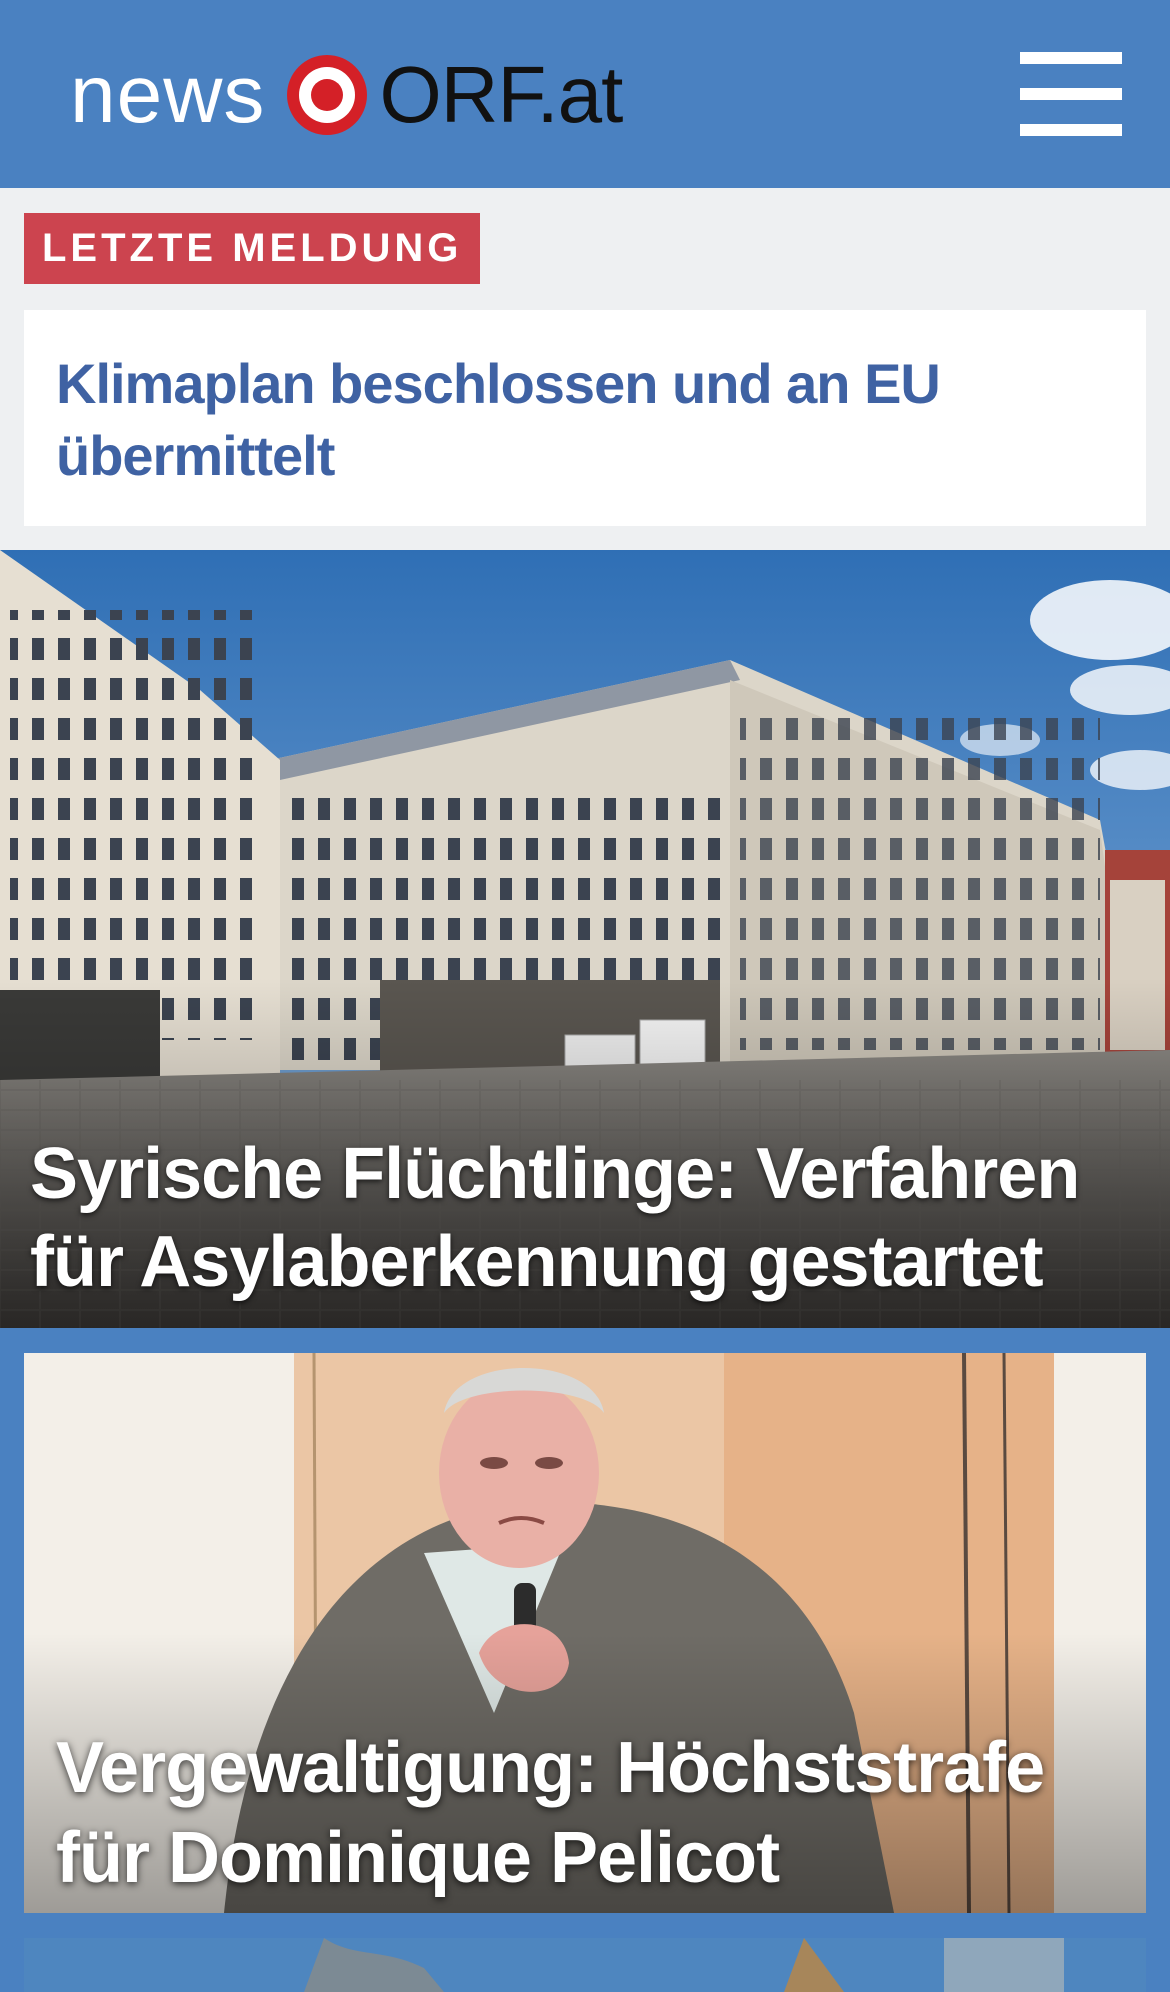 The image size is (1170, 1992). I want to click on orf-eye-logo-icon, so click(327, 95).